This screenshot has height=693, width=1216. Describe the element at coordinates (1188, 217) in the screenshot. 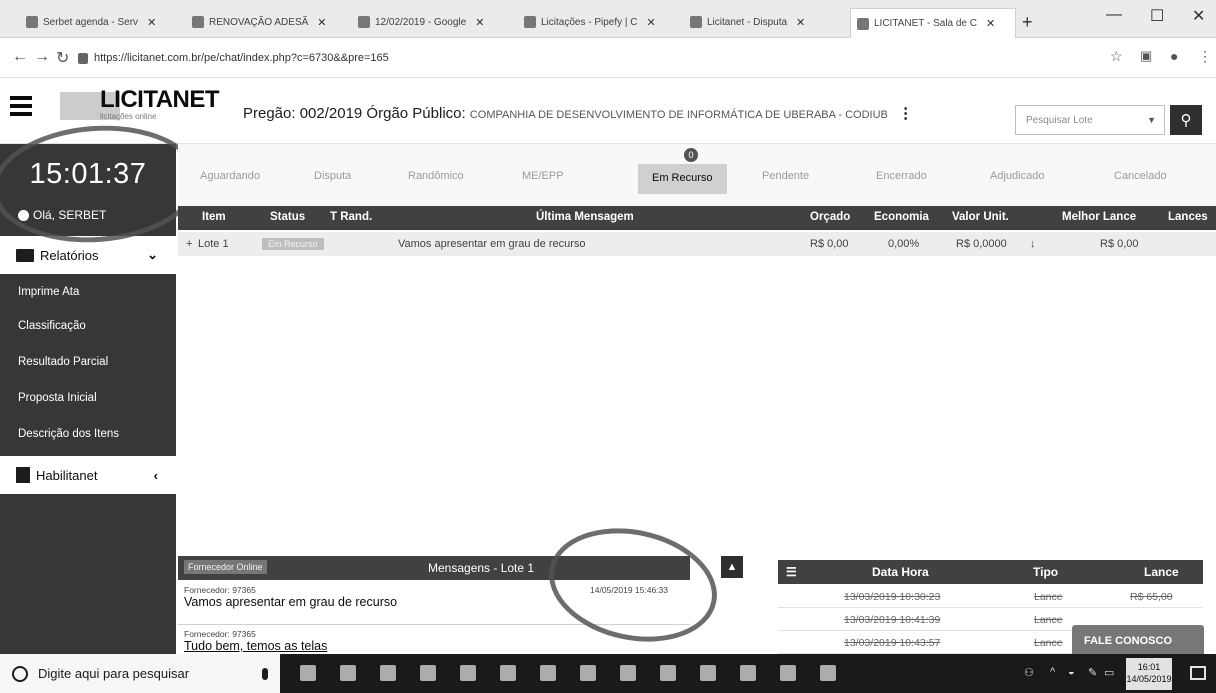

I see `col-lances: Lances` at that location.